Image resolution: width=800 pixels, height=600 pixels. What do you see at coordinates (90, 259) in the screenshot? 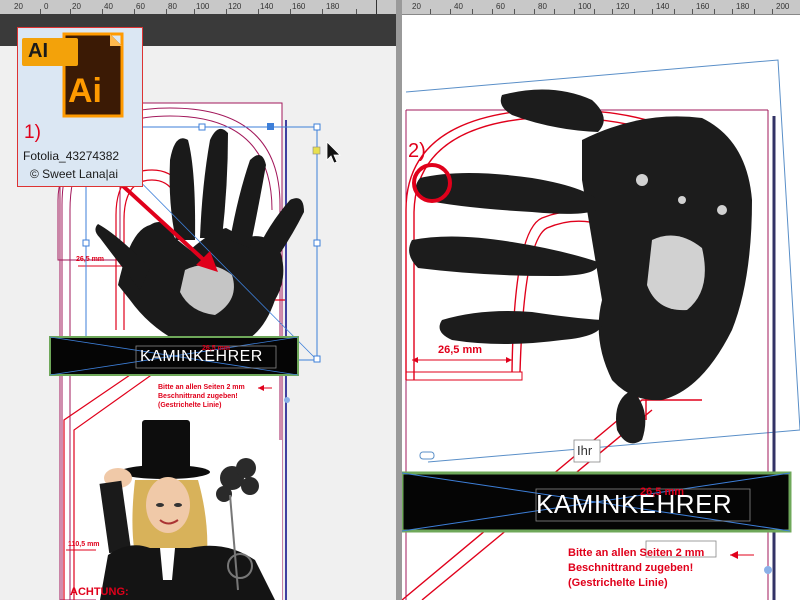
I see `dim-label-top: 26,5 mm` at bounding box center [90, 259].